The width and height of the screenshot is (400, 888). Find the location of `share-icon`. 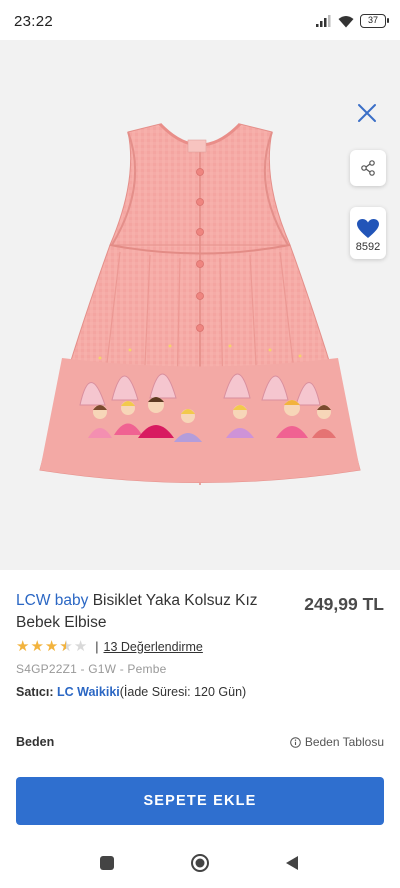

share-icon is located at coordinates (368, 168).